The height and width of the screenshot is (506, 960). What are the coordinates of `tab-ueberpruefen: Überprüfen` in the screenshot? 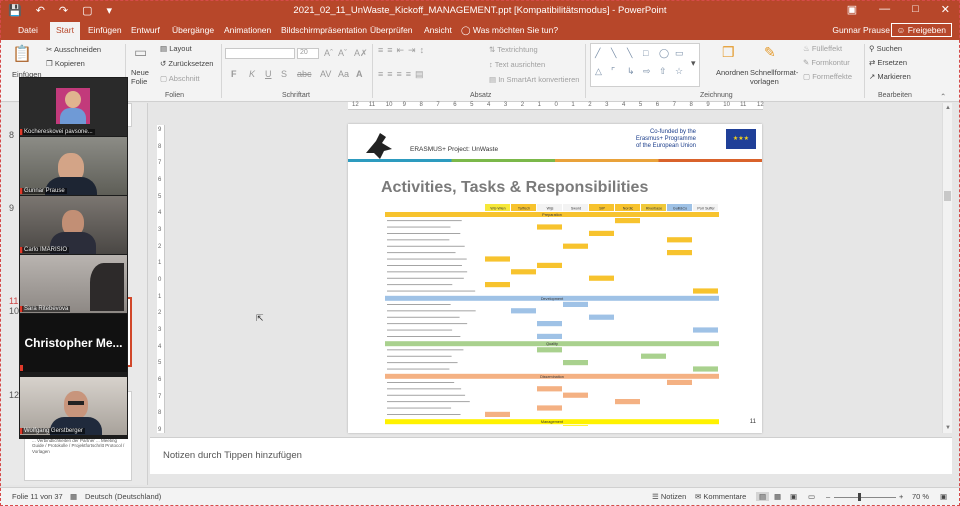 It's located at (391, 30).